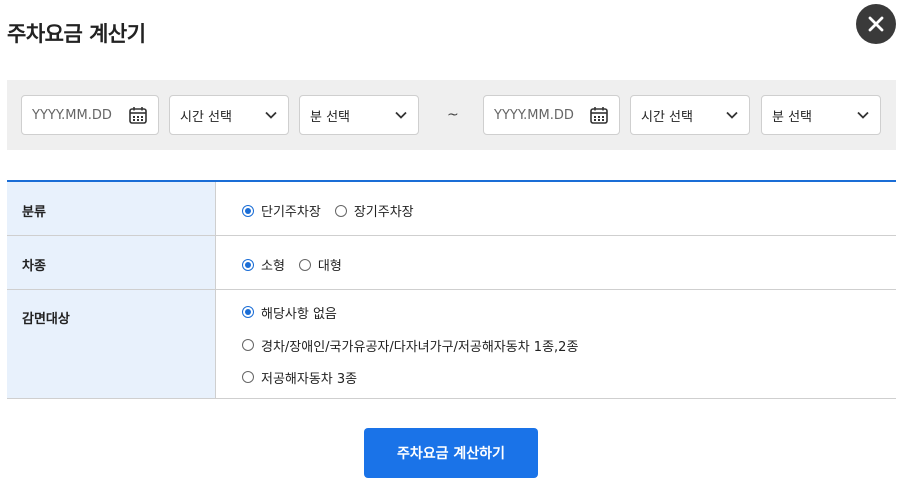 The height and width of the screenshot is (490, 897). What do you see at coordinates (383, 212) in the screenshot?
I see `radio-label: 장기주차장` at bounding box center [383, 212].